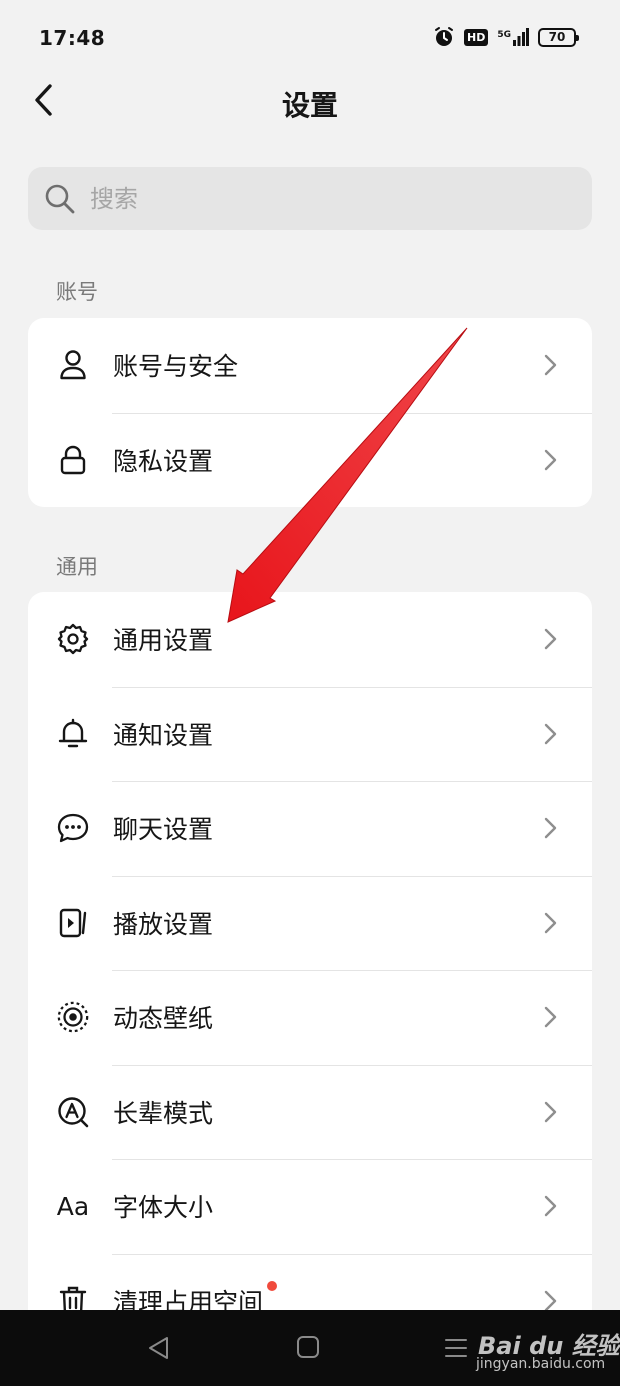  I want to click on search-input, so click(320, 198).